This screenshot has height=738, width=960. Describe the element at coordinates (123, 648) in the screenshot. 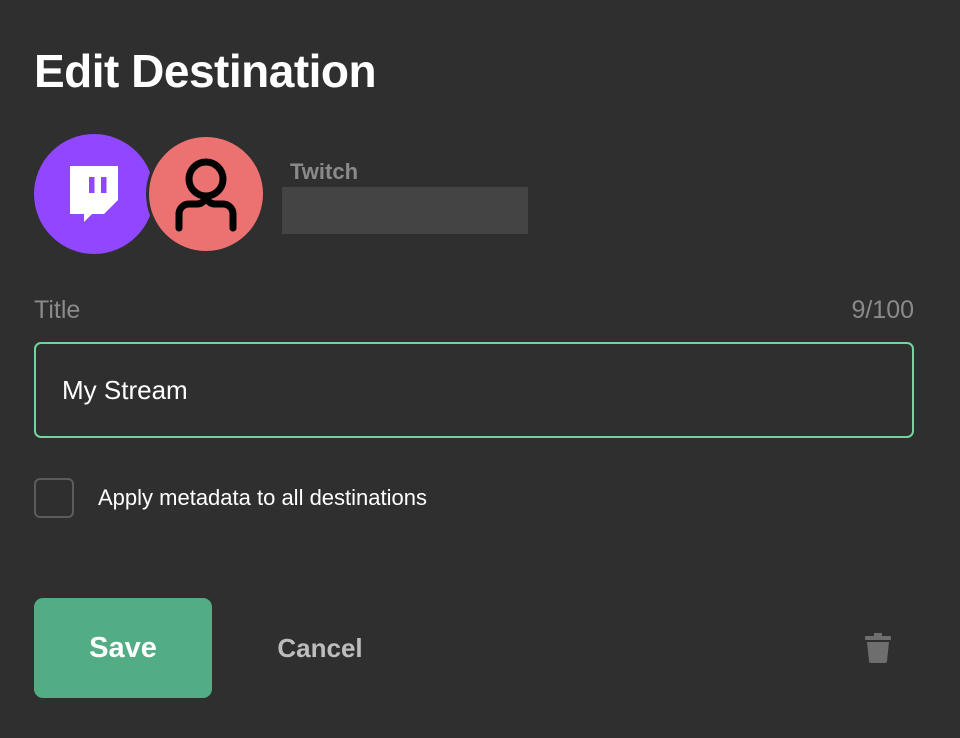

I see `save-button: Save` at that location.